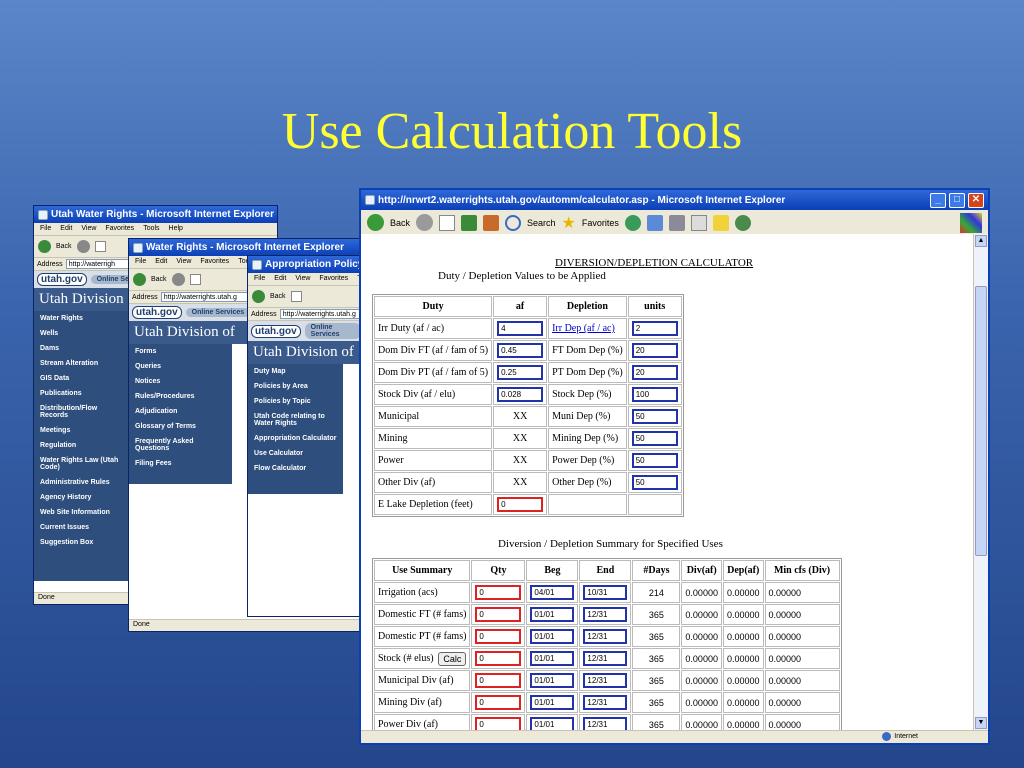 Image resolution: width=1024 pixels, height=768 pixels. I want to click on calc-button: Calc, so click(452, 659).